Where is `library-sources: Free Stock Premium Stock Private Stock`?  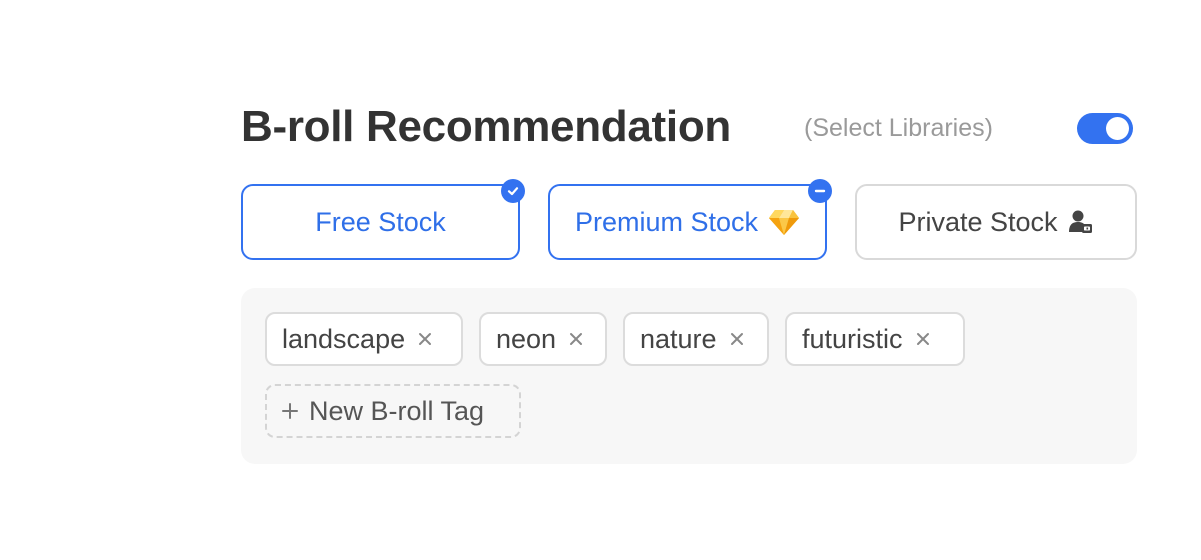 library-sources: Free Stock Premium Stock Private Stock is located at coordinates (689, 221).